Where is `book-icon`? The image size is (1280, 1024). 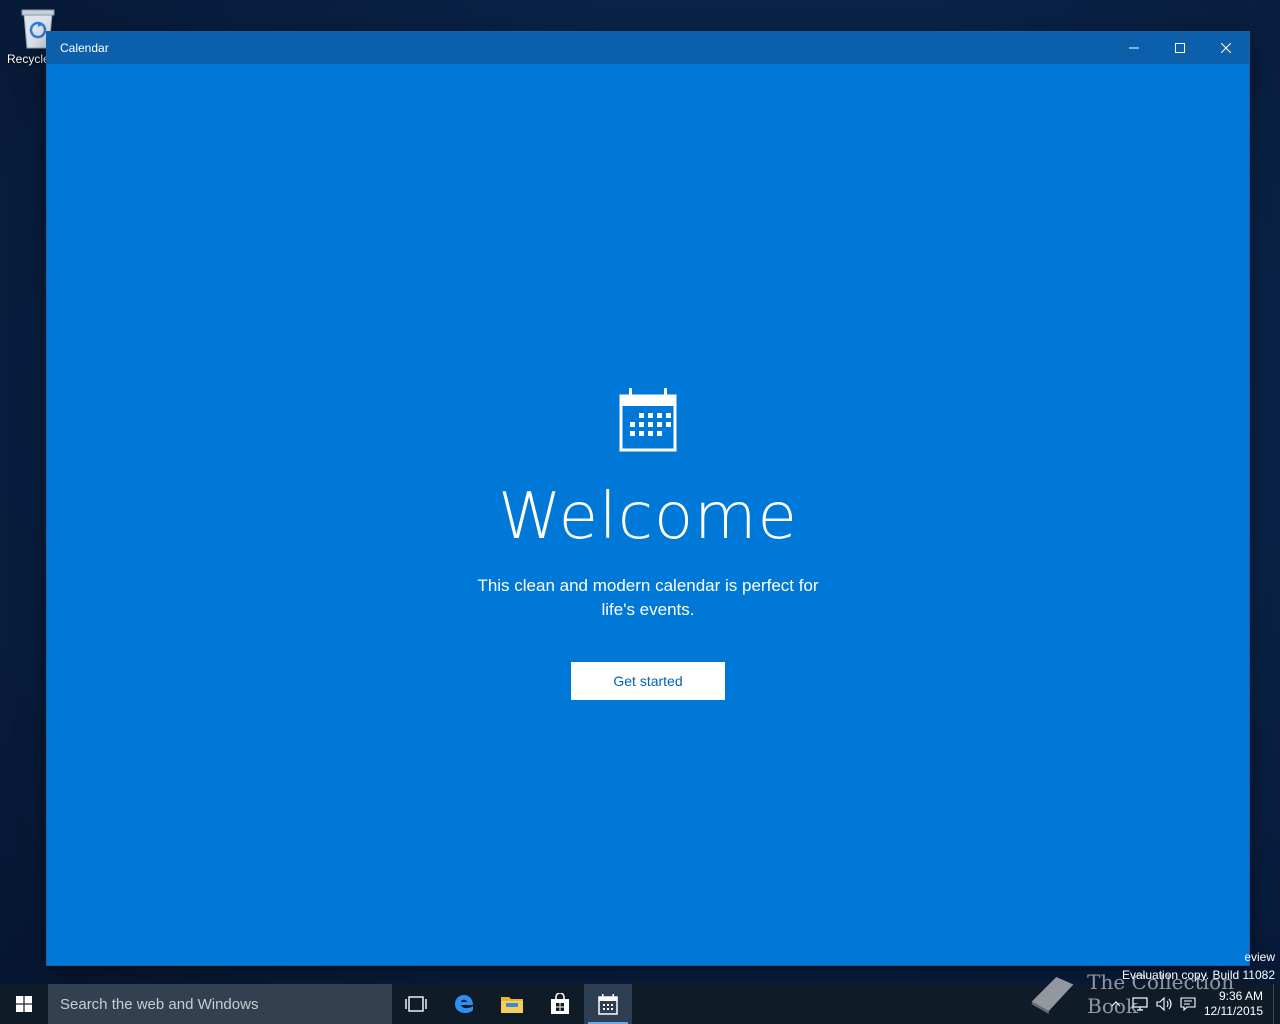 book-icon is located at coordinates (1052, 995).